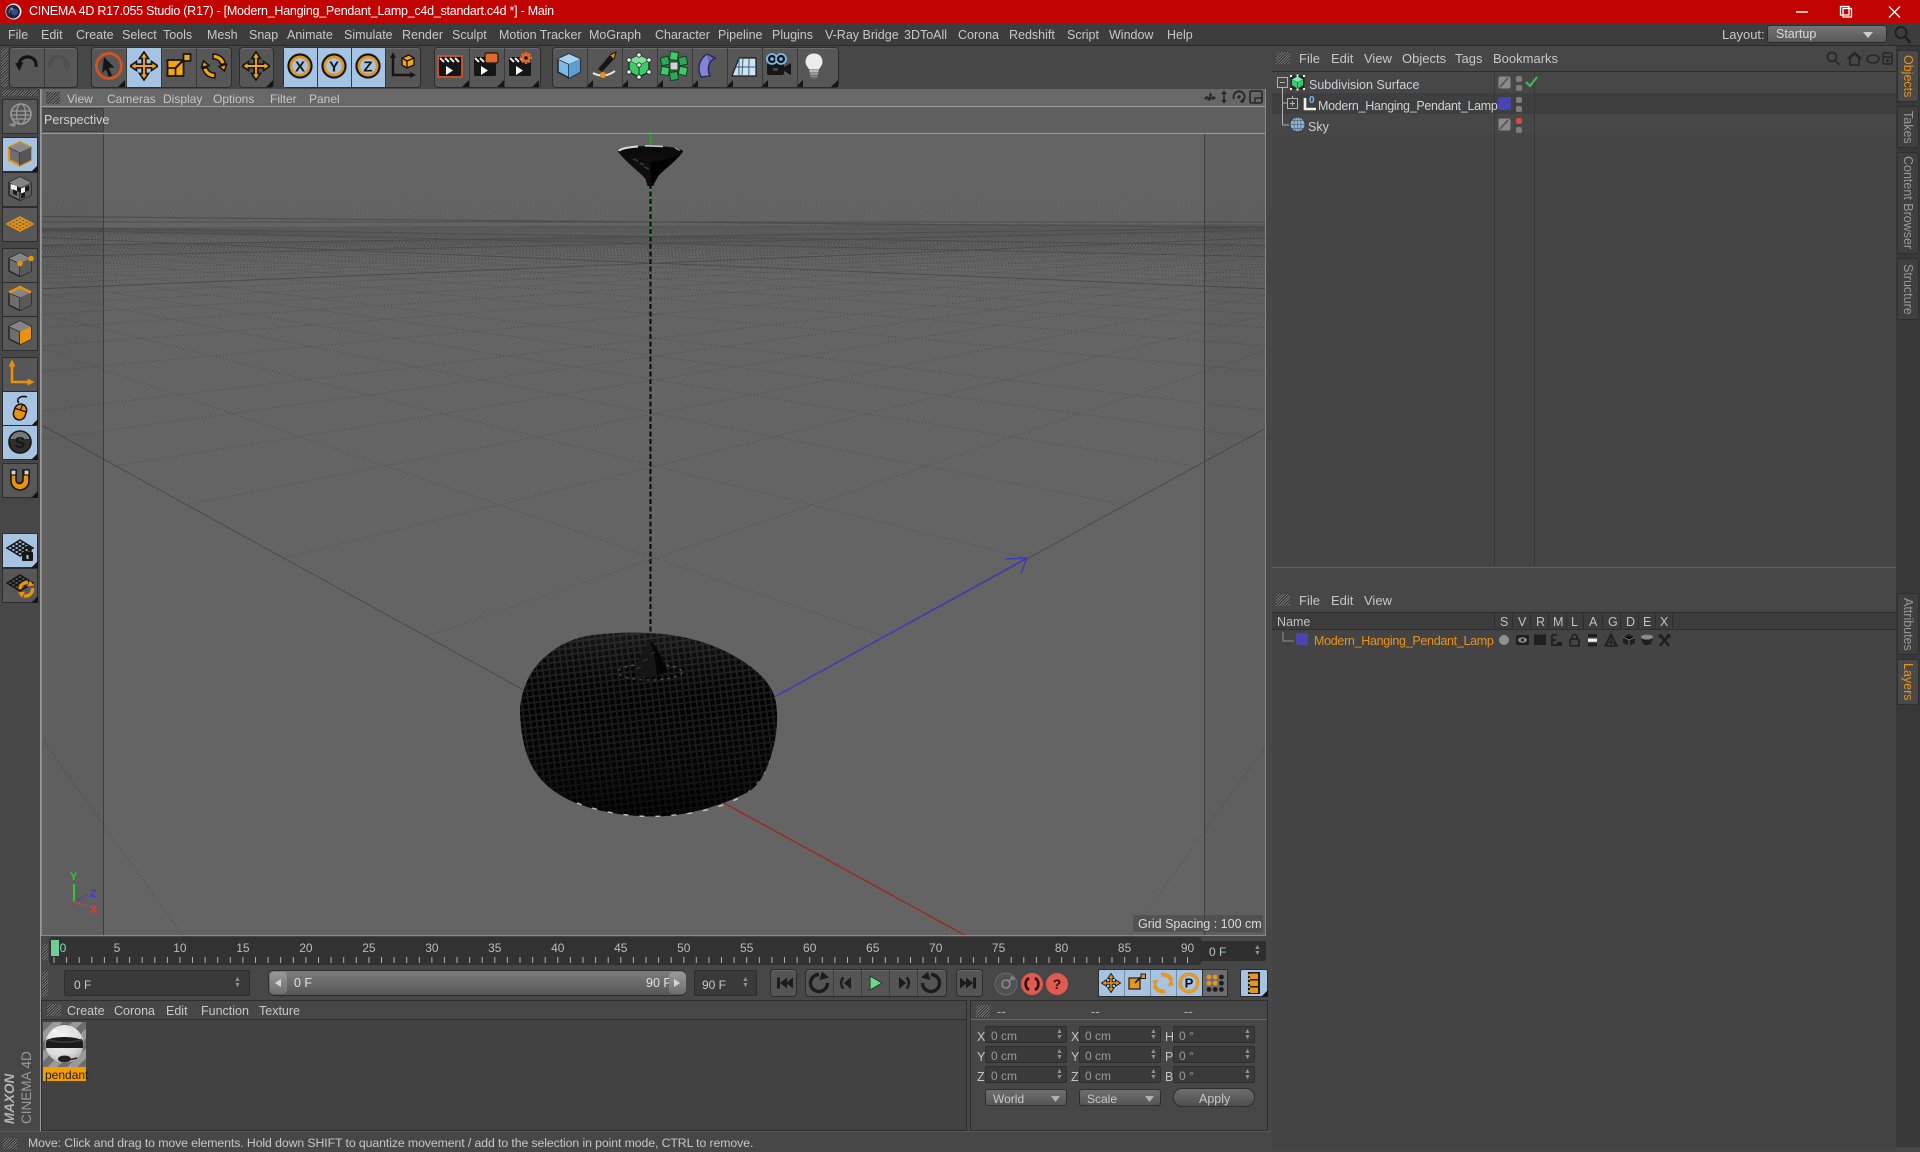  What do you see at coordinates (1062, 948) in the screenshot?
I see `svg-text: 80` at bounding box center [1062, 948].